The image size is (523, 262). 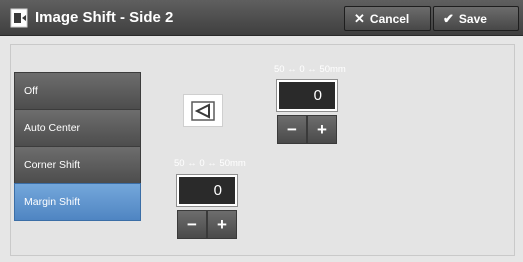 What do you see at coordinates (52, 202) in the screenshot?
I see `option-label: Margin Shift` at bounding box center [52, 202].